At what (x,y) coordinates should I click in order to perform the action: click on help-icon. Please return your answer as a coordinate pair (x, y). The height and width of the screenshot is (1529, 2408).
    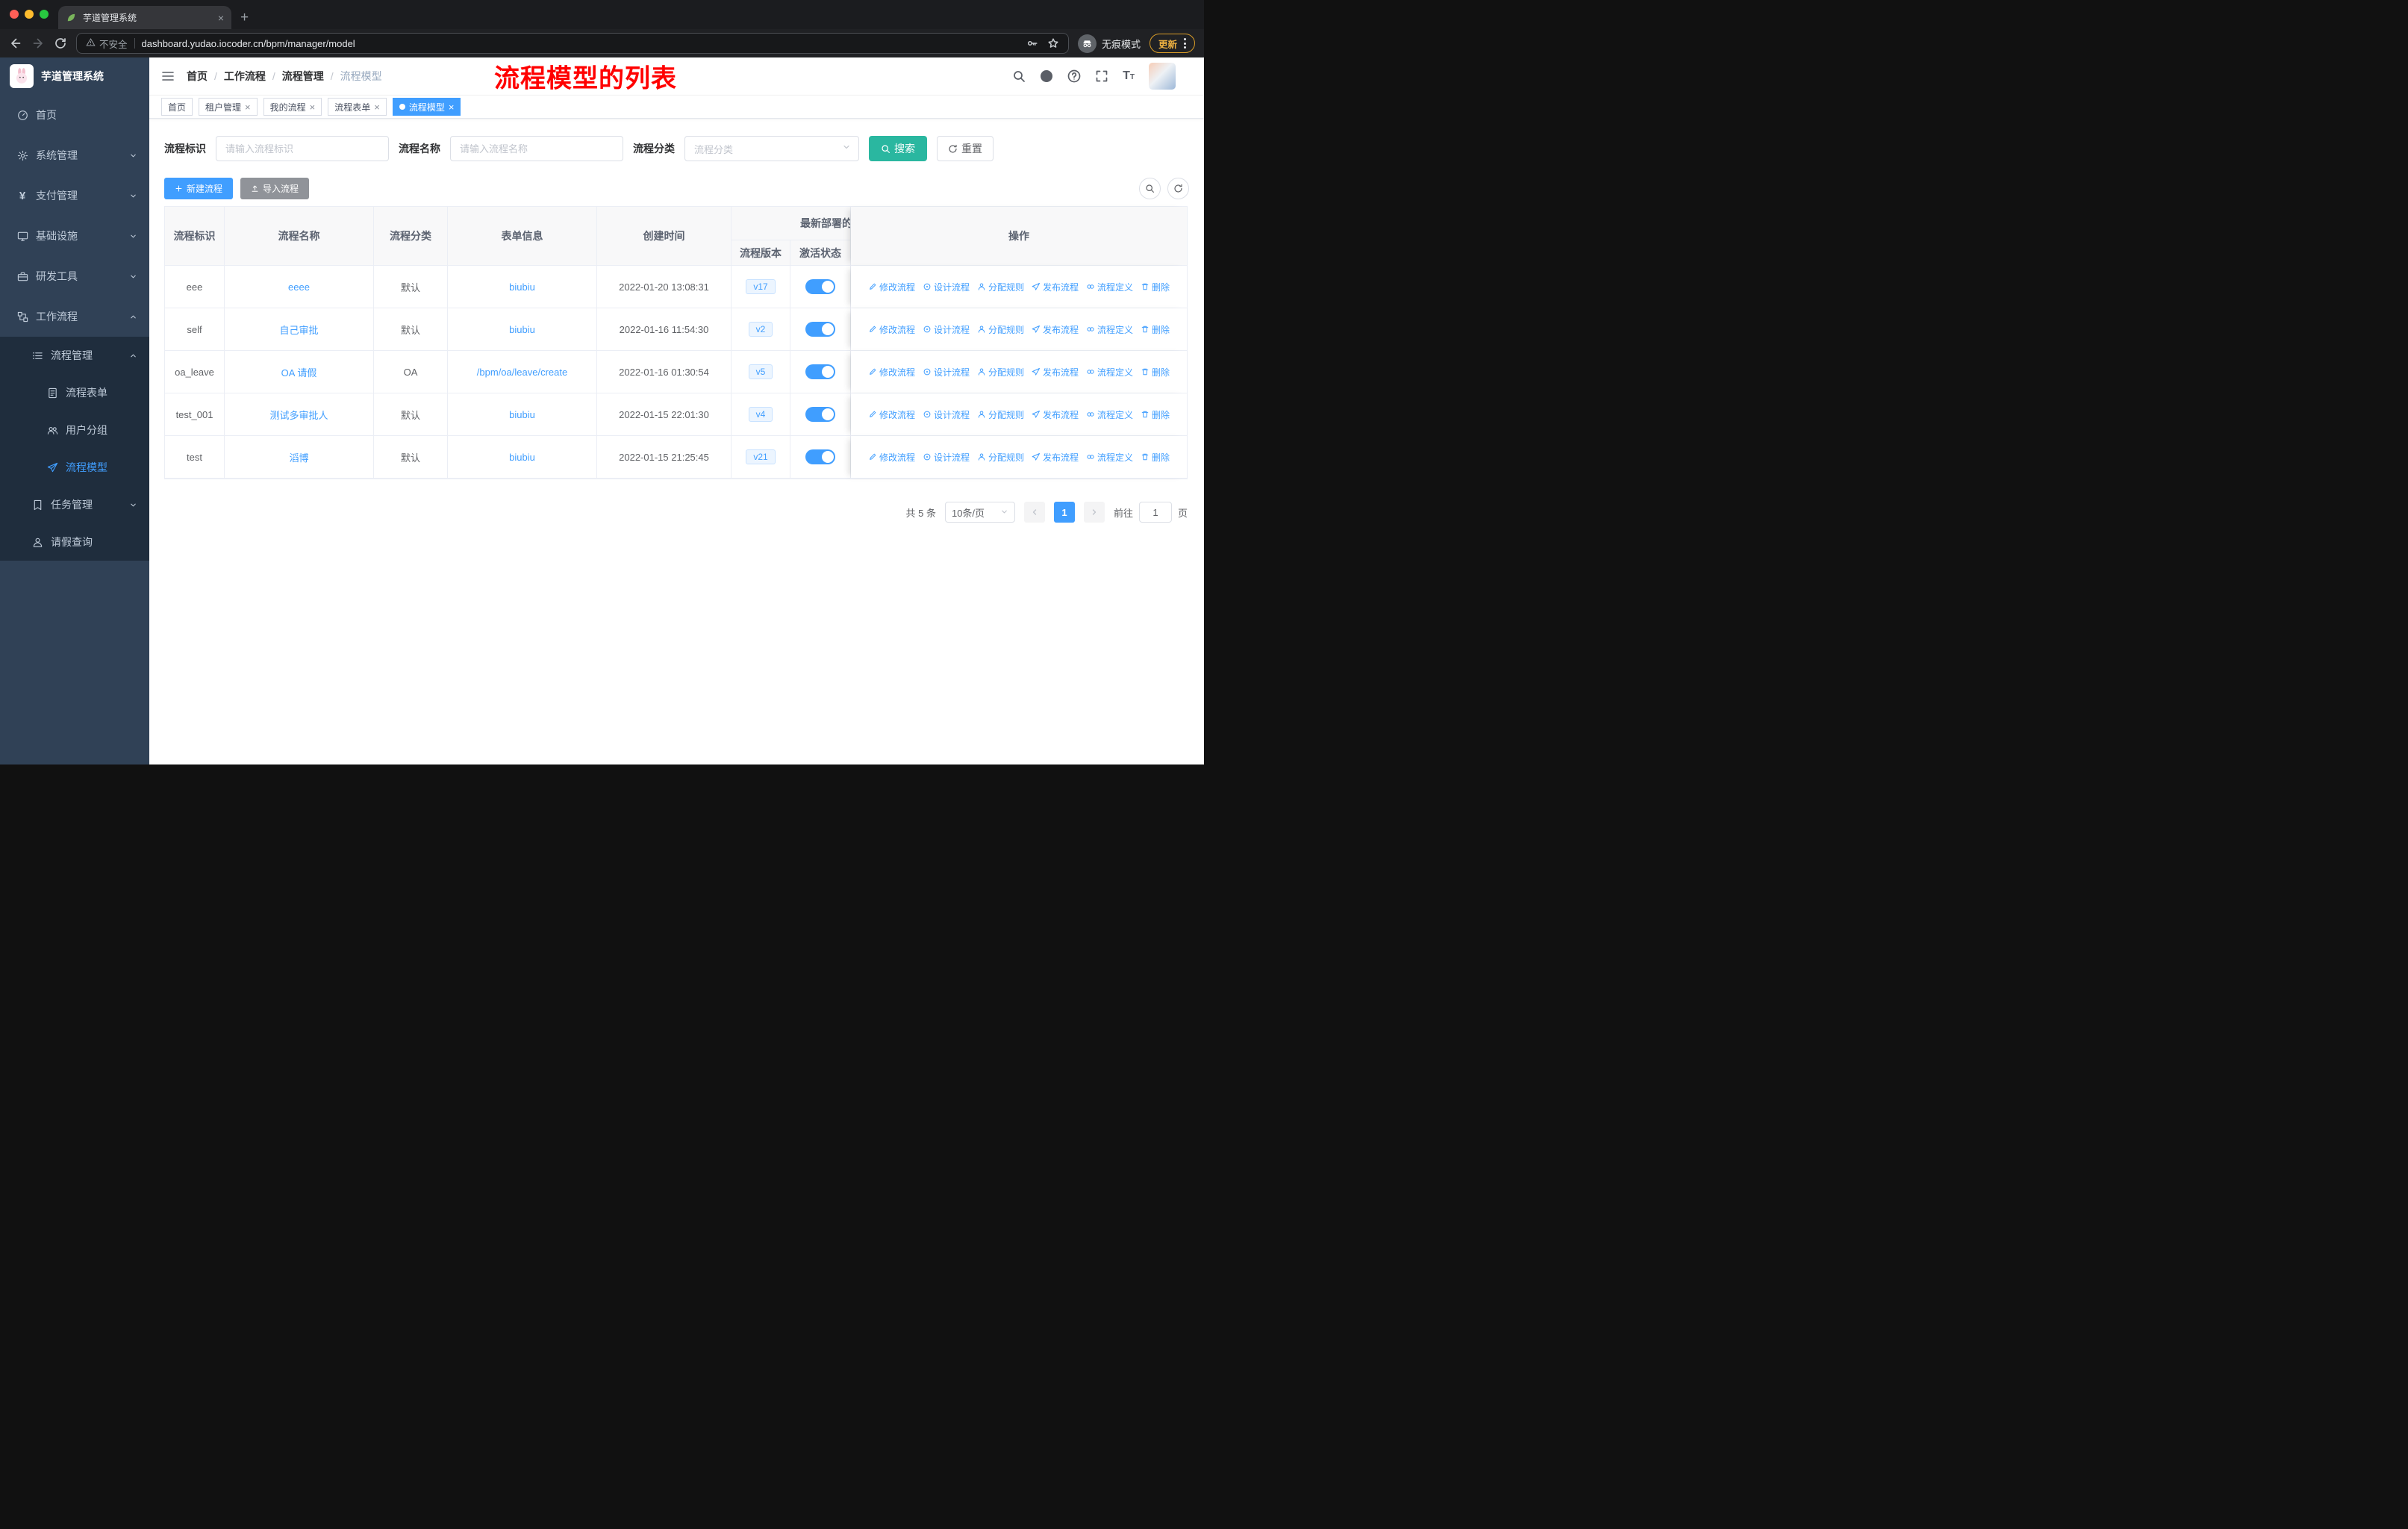
    Looking at the image, I should click on (1074, 76).